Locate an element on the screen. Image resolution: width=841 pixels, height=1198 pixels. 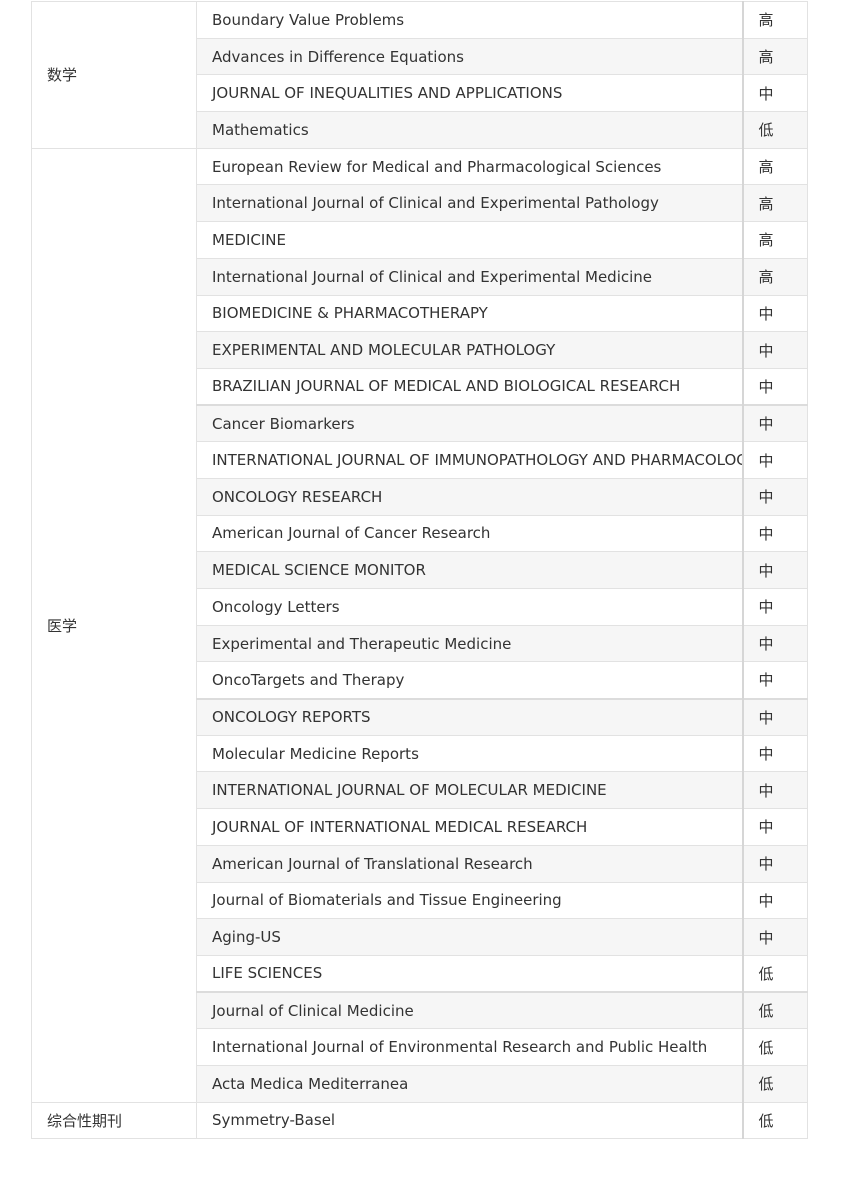
journal-name-cell: Experimental and Therapeutic Medicine is located at coordinates (469, 643).